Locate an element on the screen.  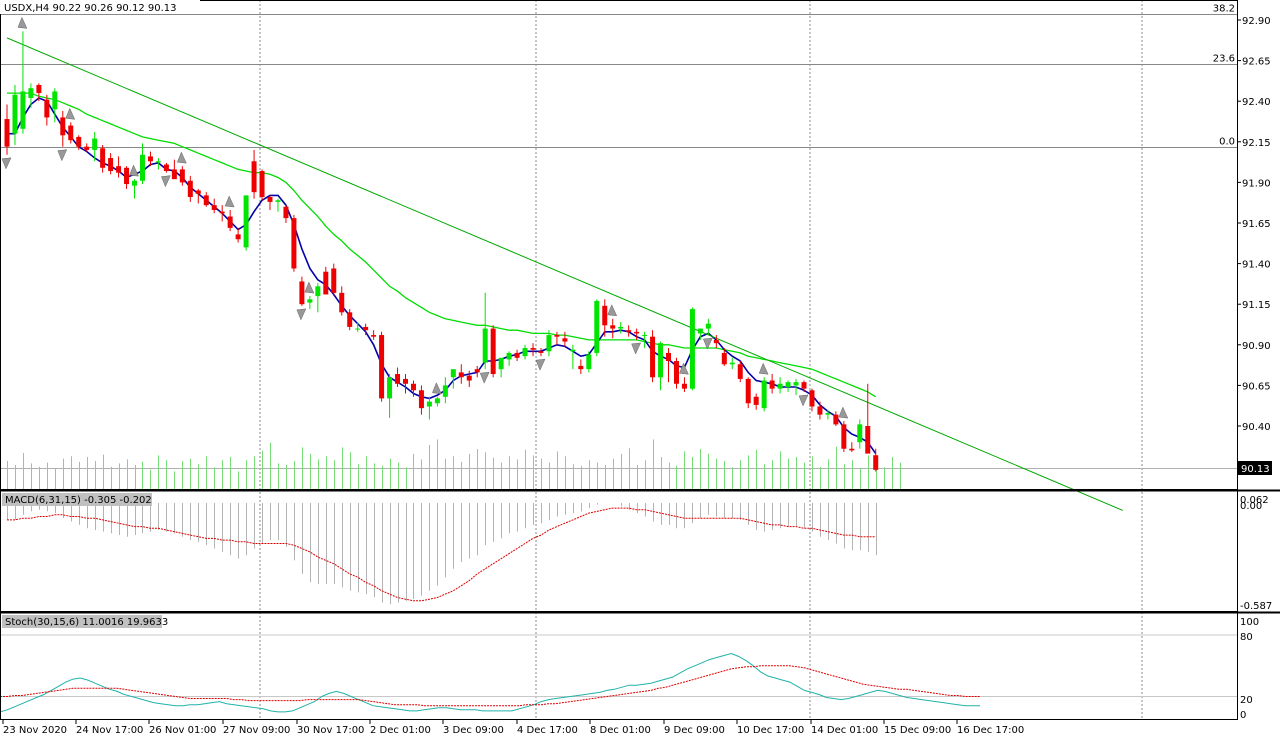
time-tick-label: 30 Nov 17:00 is located at coordinates (330, 730).